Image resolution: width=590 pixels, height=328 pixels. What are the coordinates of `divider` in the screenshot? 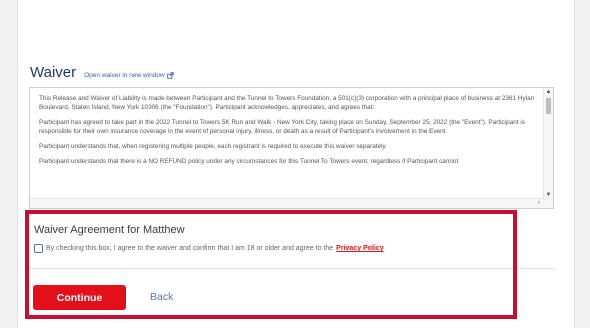 It's located at (292, 268).